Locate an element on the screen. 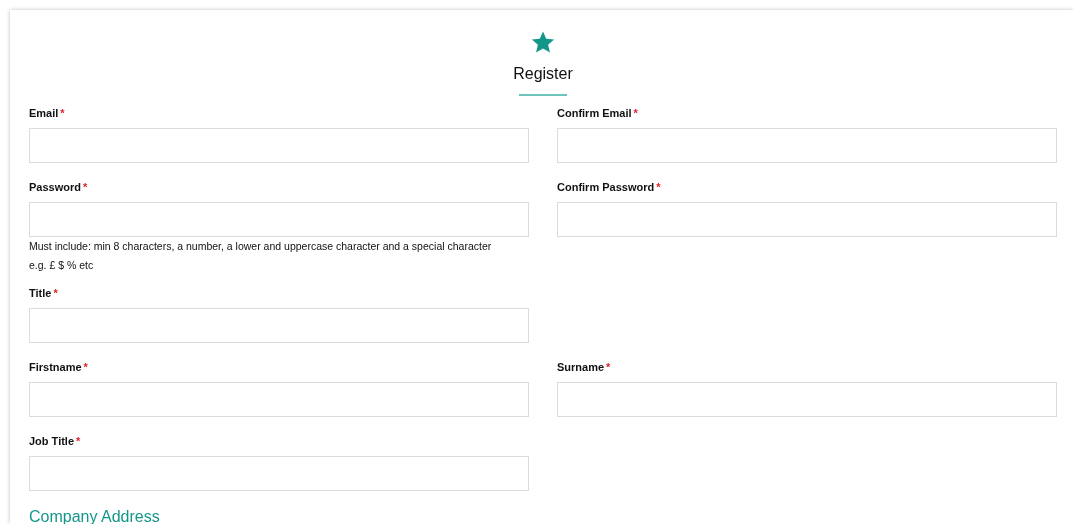 The image size is (1073, 524). form-title: Register is located at coordinates (543, 74).